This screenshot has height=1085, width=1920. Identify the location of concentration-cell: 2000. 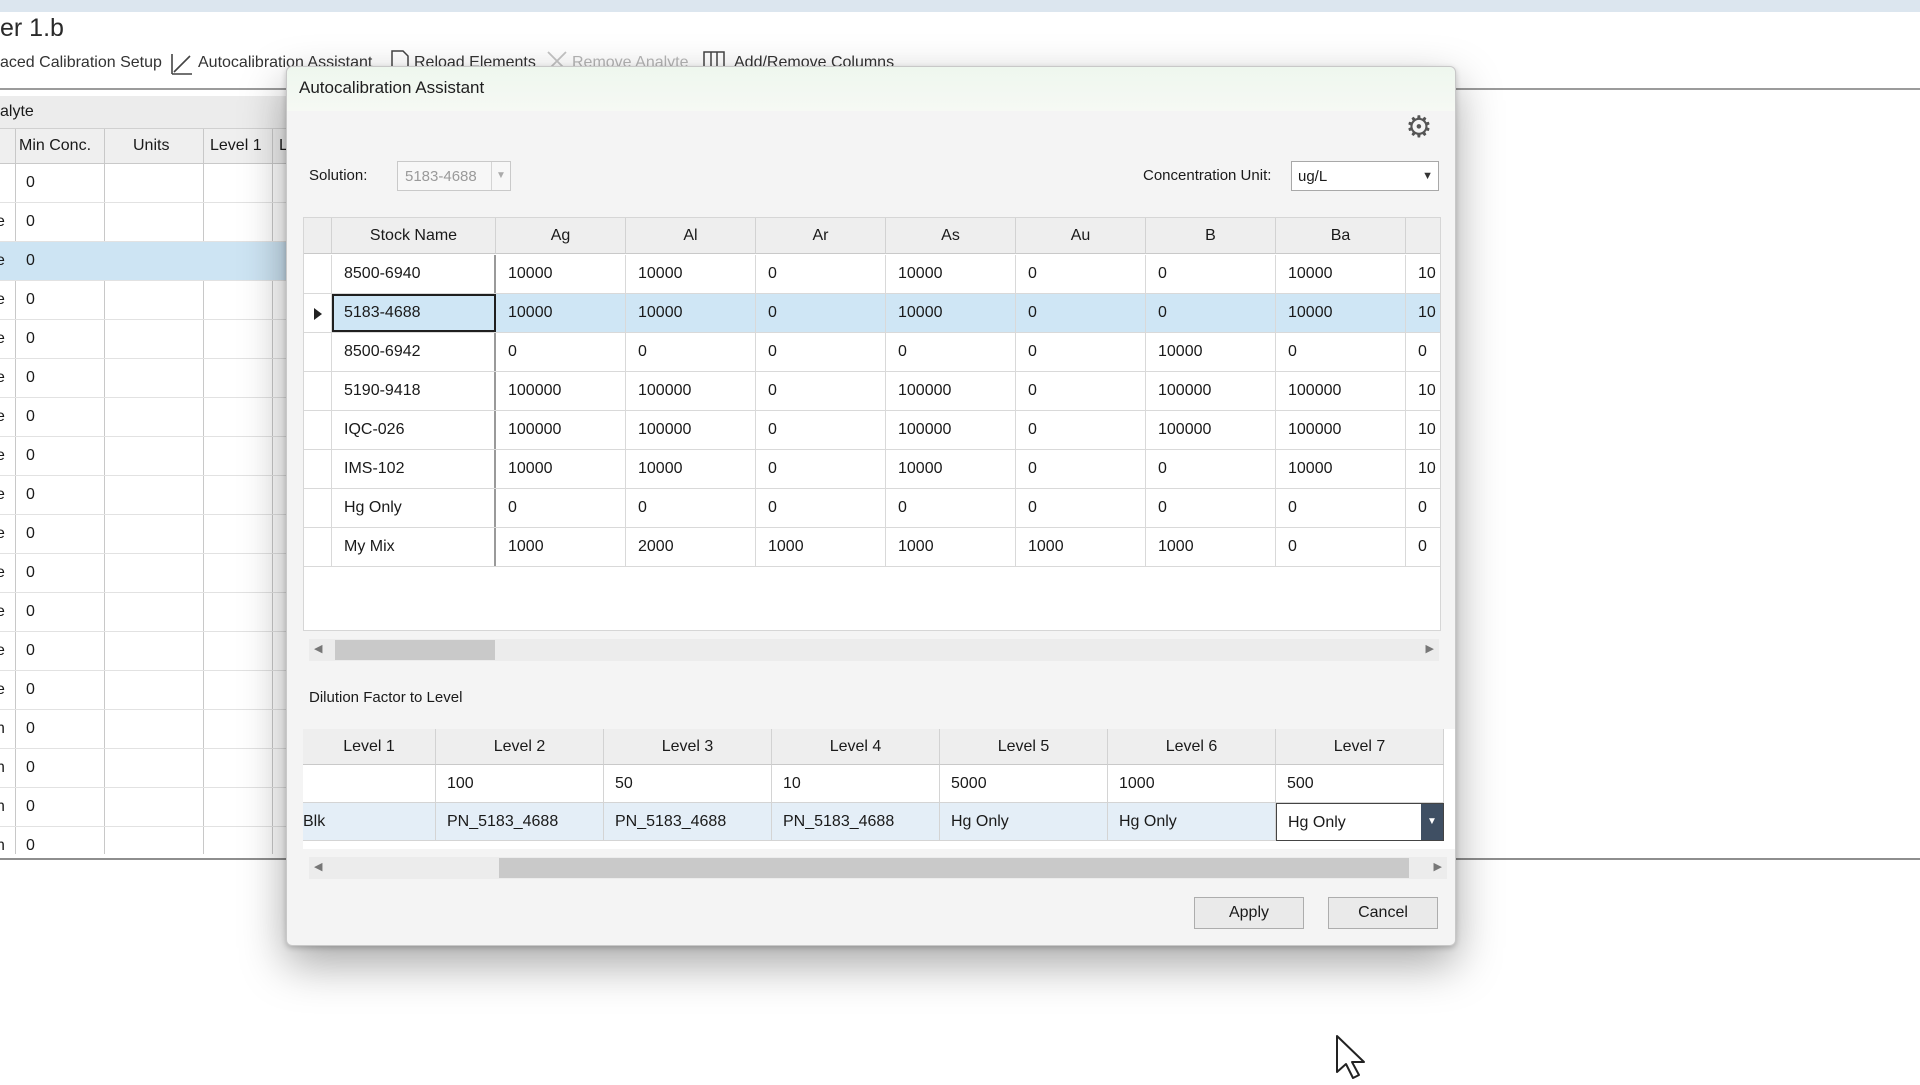
(691, 547).